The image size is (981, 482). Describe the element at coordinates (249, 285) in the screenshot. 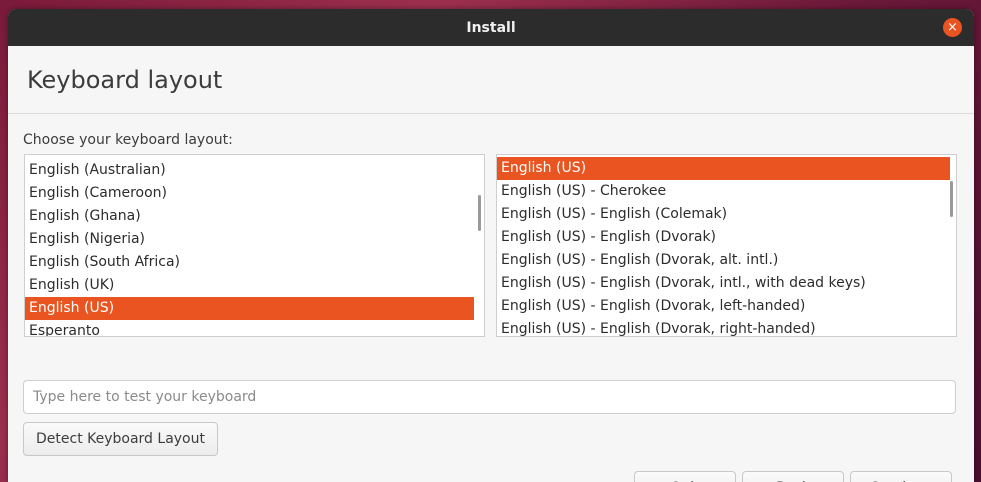

I see `list-item: English (UK)` at that location.